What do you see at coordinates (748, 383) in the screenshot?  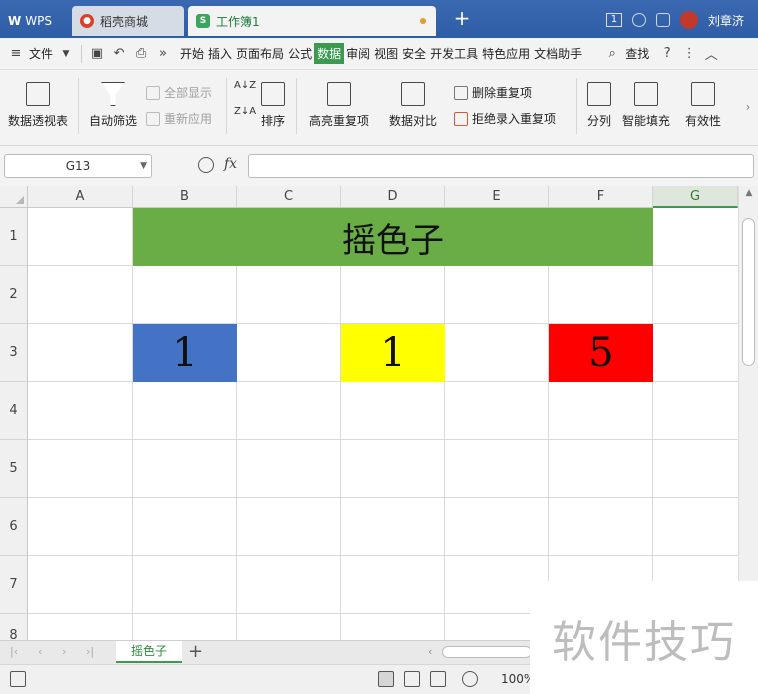 I see `vertical-scrollbar: ▲` at bounding box center [748, 383].